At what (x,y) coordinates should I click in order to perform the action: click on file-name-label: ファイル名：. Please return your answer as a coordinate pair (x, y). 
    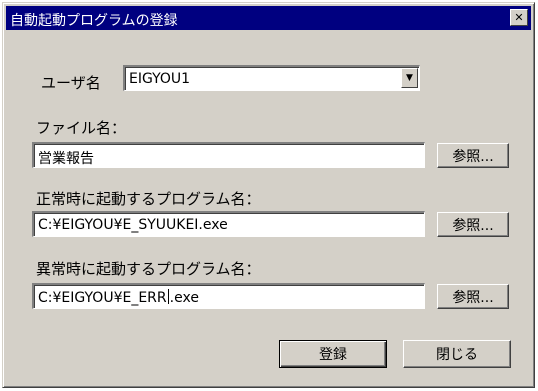
    Looking at the image, I should click on (81, 128).